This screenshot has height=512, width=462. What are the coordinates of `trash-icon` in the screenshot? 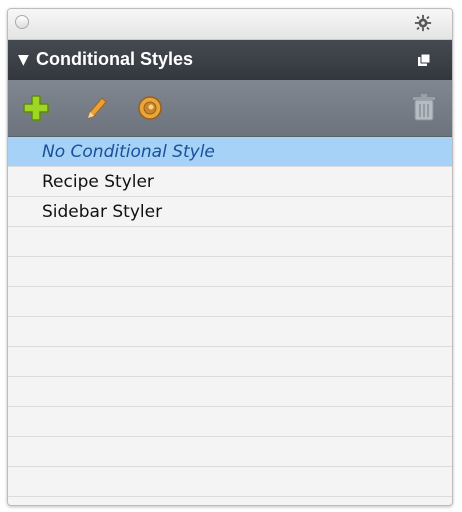 It's located at (424, 108).